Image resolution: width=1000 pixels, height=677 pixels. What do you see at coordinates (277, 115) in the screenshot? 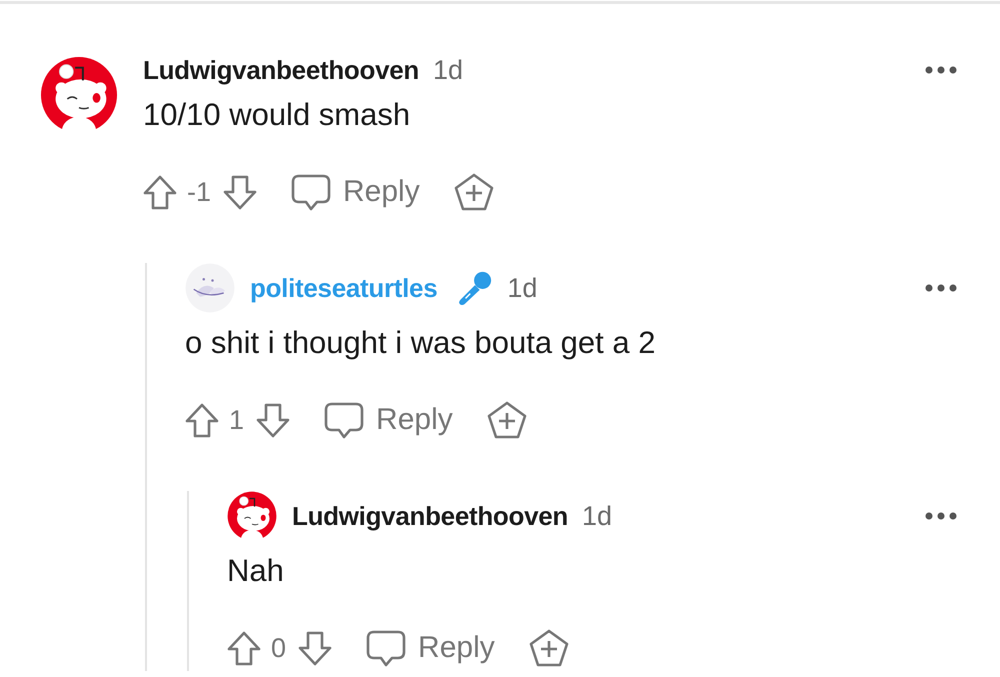
I see `comment-text: 10/10 would smash` at bounding box center [277, 115].